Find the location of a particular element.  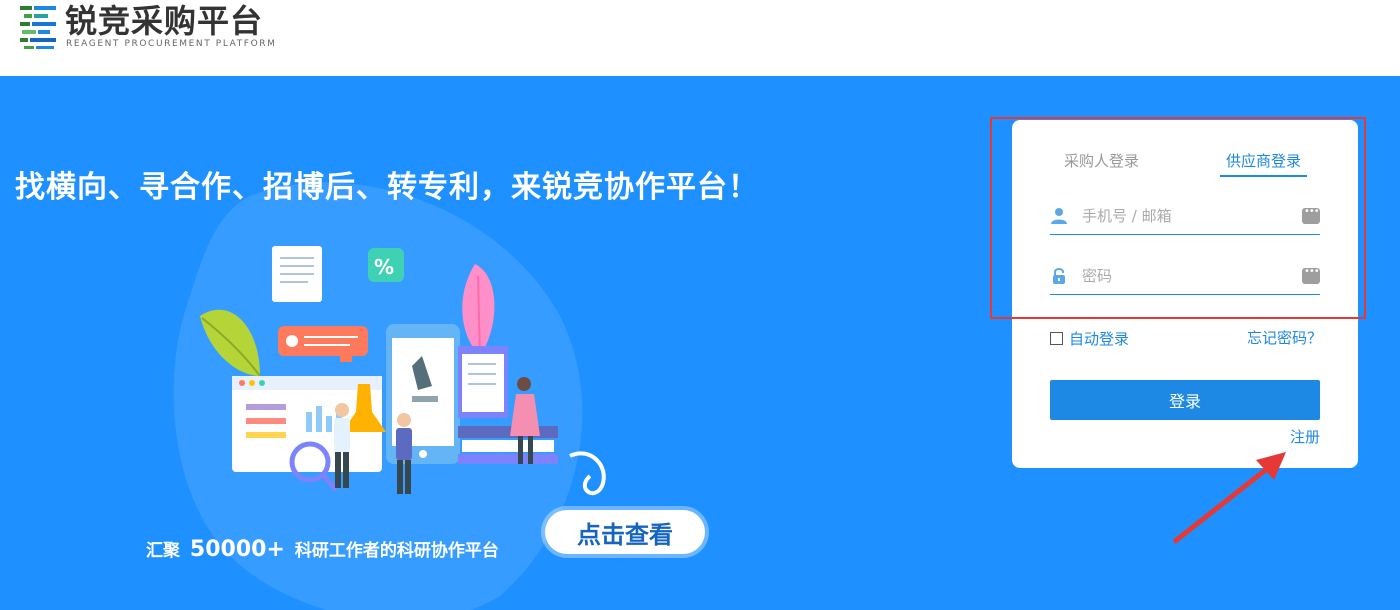

stat-line: 汇聚 50000+ 科研工作者的科研协作平台 is located at coordinates (322, 549).